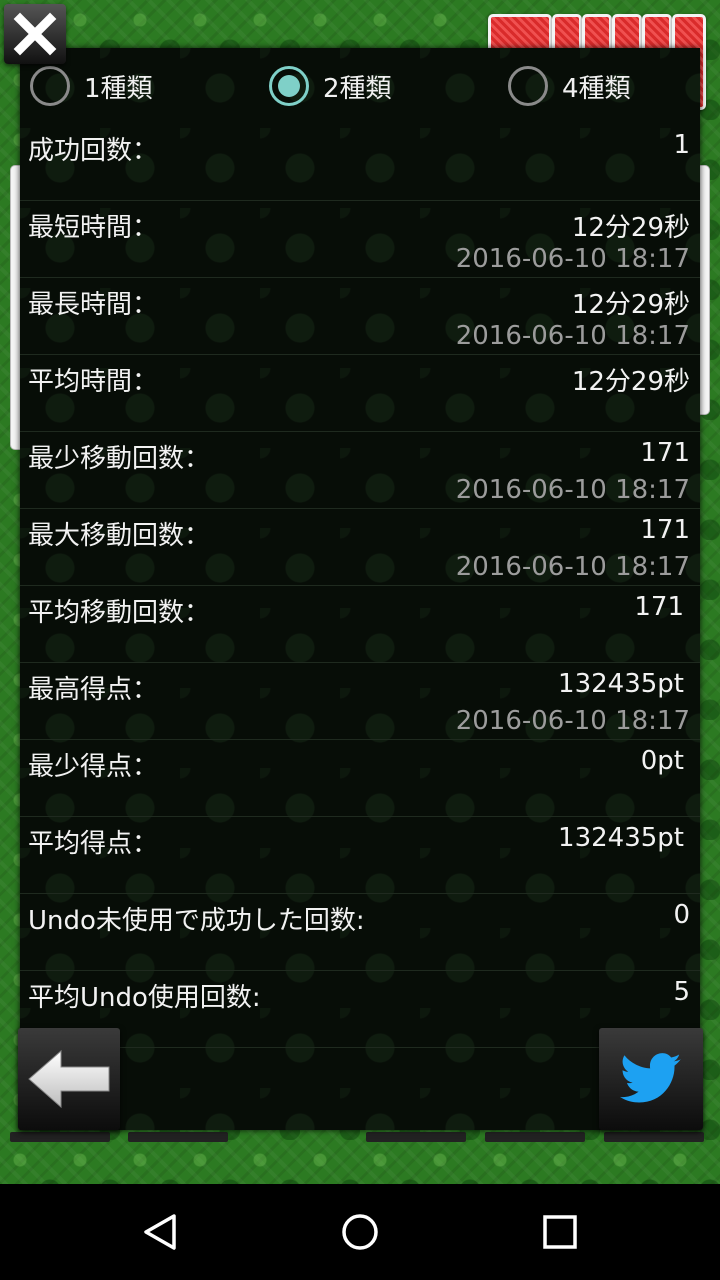 The width and height of the screenshot is (720, 1280). I want to click on back-button, so click(69, 1079).